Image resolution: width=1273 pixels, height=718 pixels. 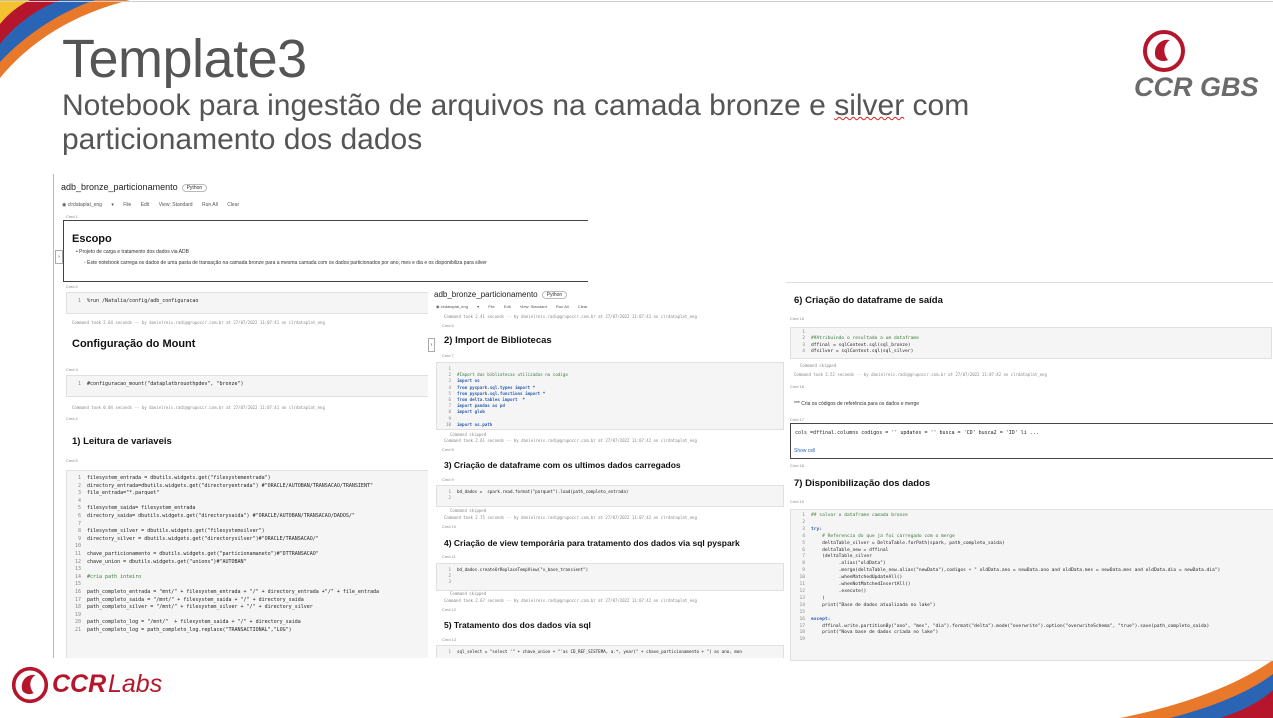 What do you see at coordinates (491, 400) in the screenshot?
I see `code-text: from delta.tables import *` at bounding box center [491, 400].